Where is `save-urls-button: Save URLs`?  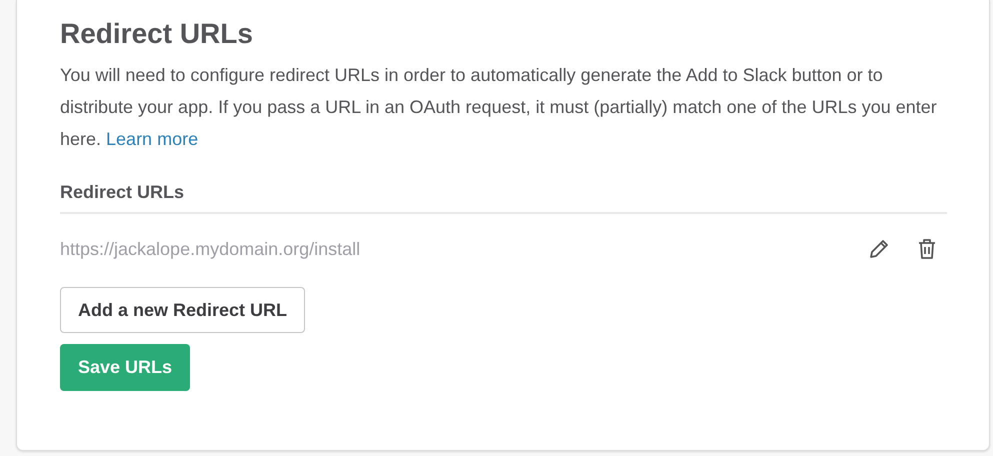 save-urls-button: Save URLs is located at coordinates (125, 367).